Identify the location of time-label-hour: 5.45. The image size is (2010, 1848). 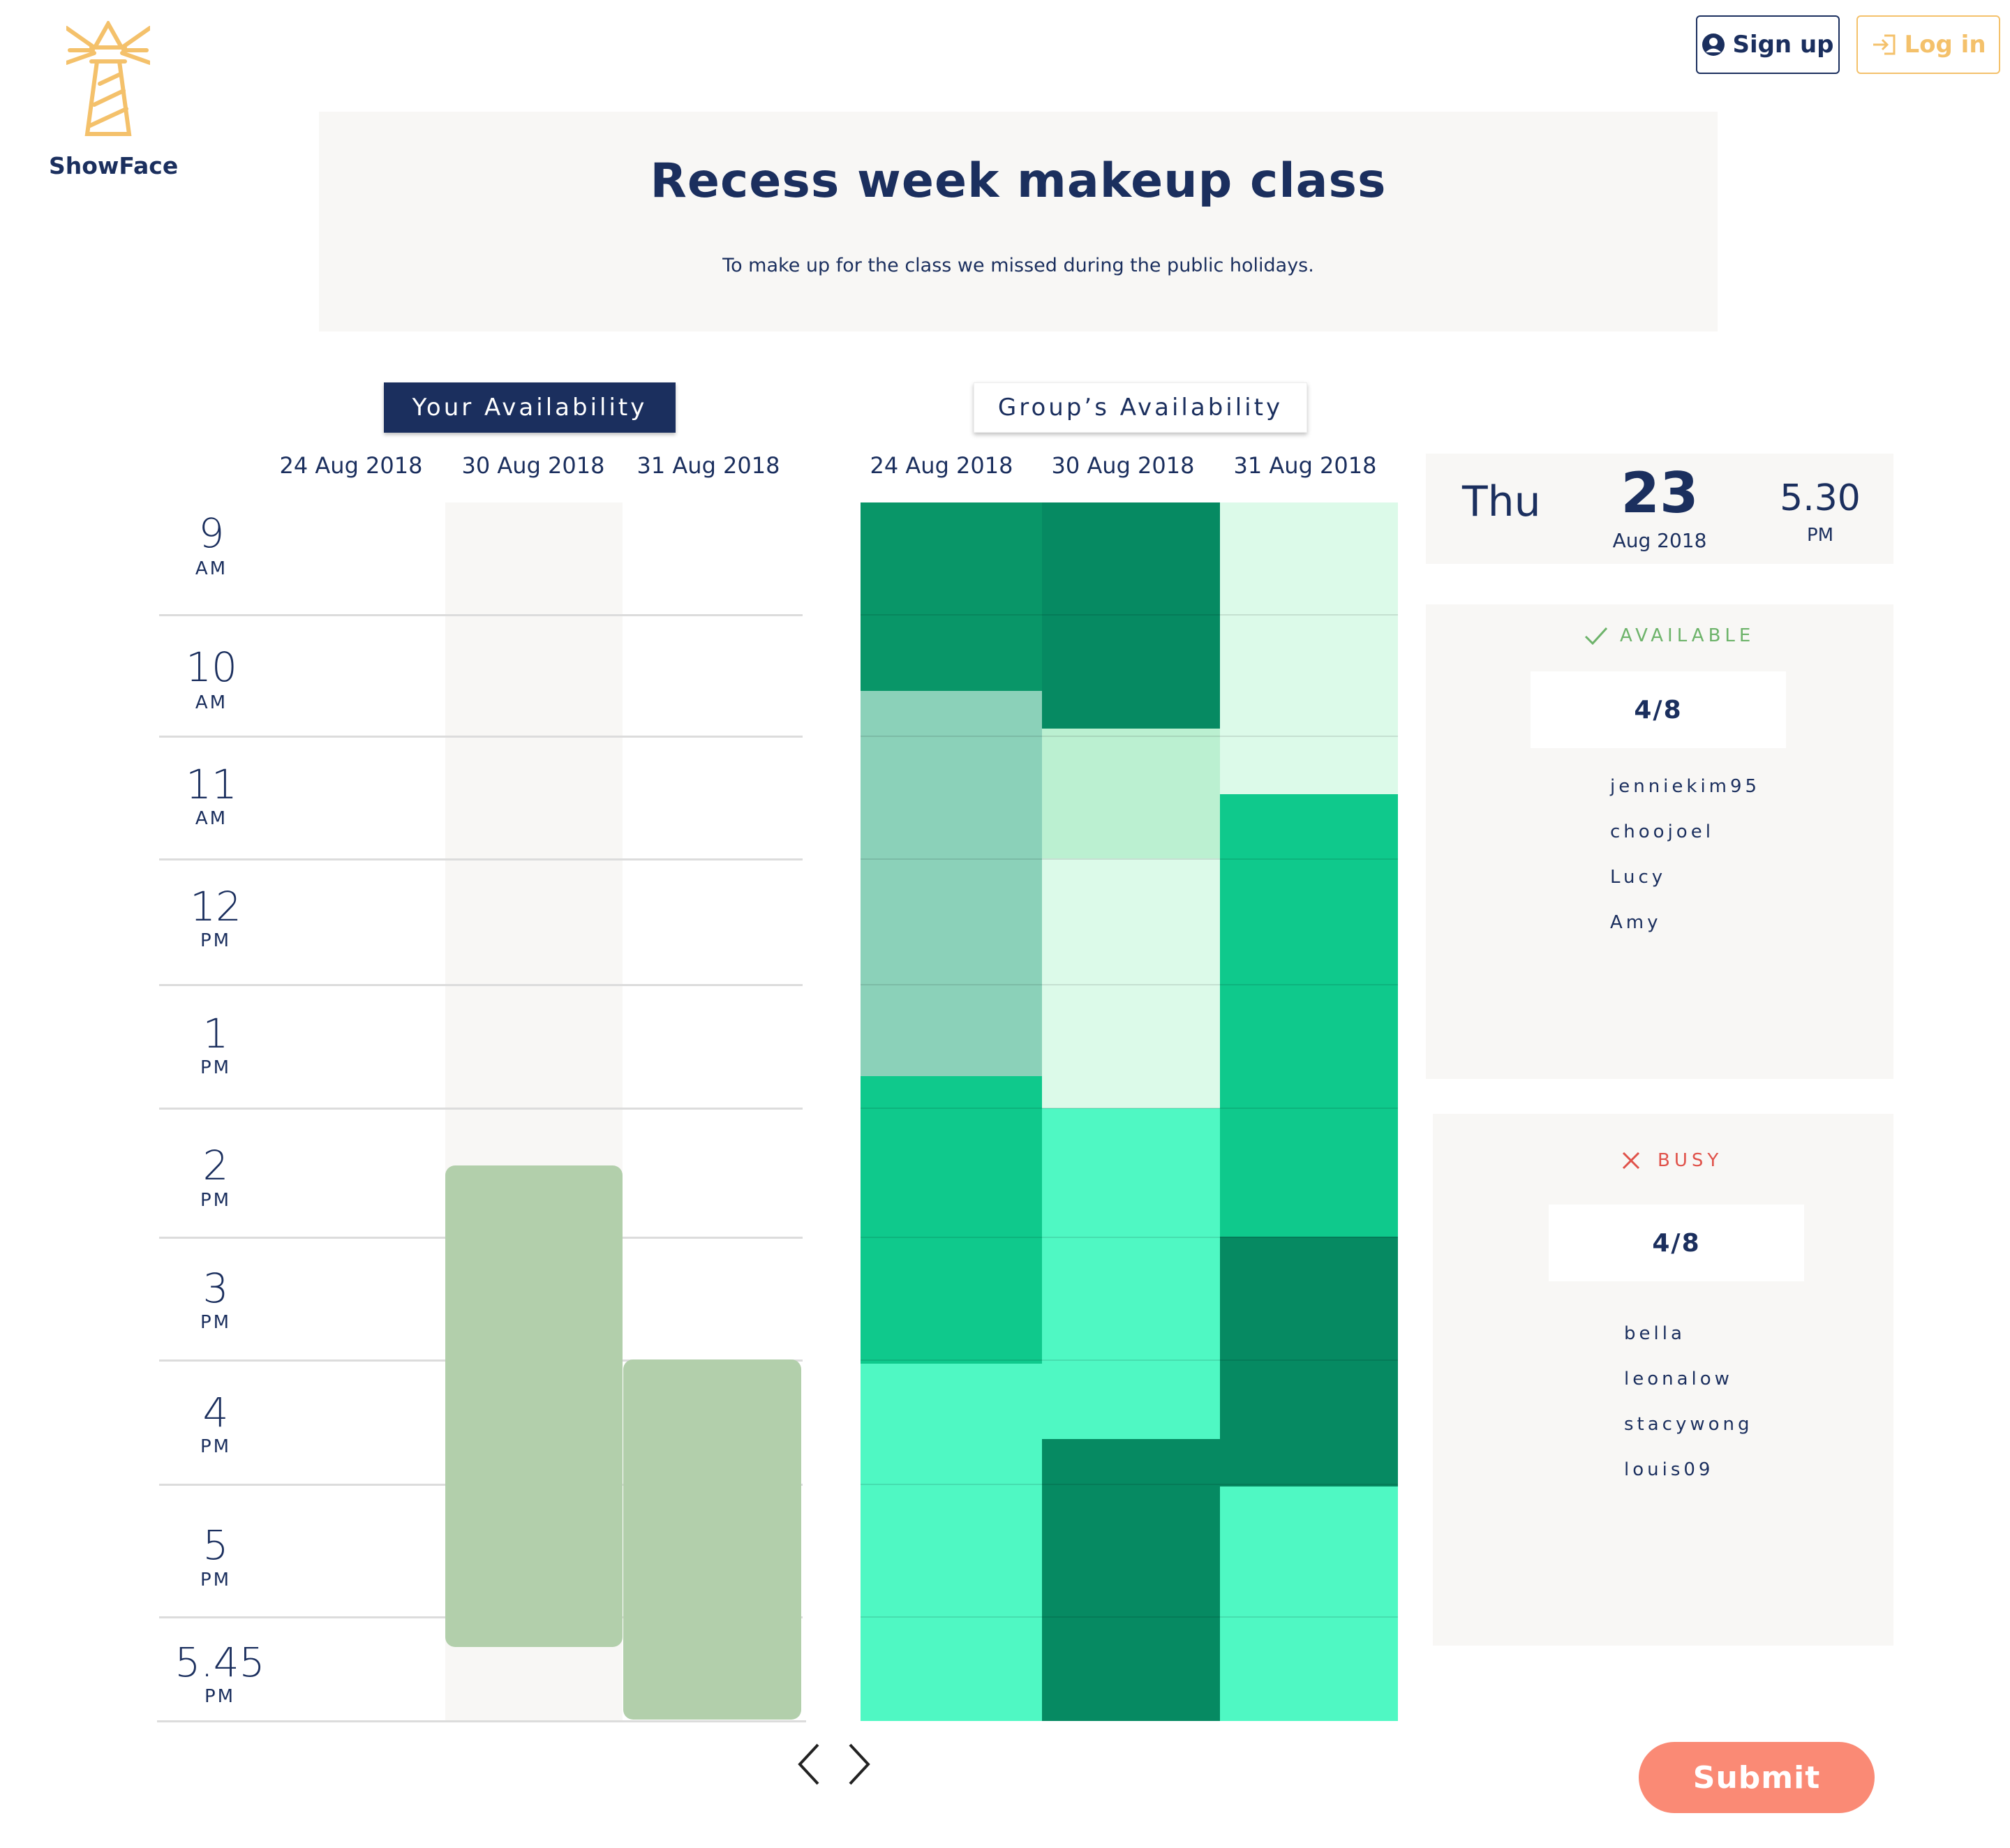
(219, 1662).